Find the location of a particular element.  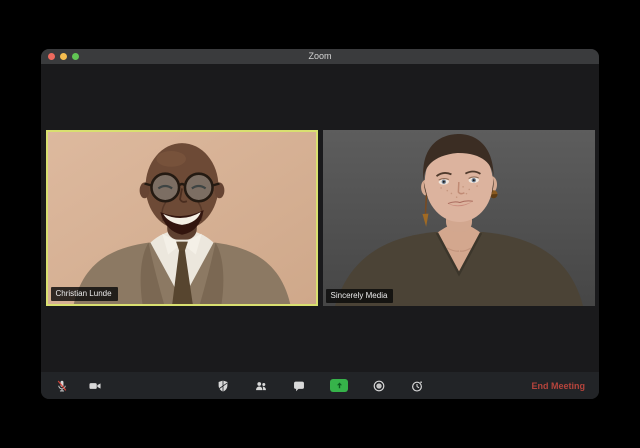

share-screen-button is located at coordinates (339, 385).